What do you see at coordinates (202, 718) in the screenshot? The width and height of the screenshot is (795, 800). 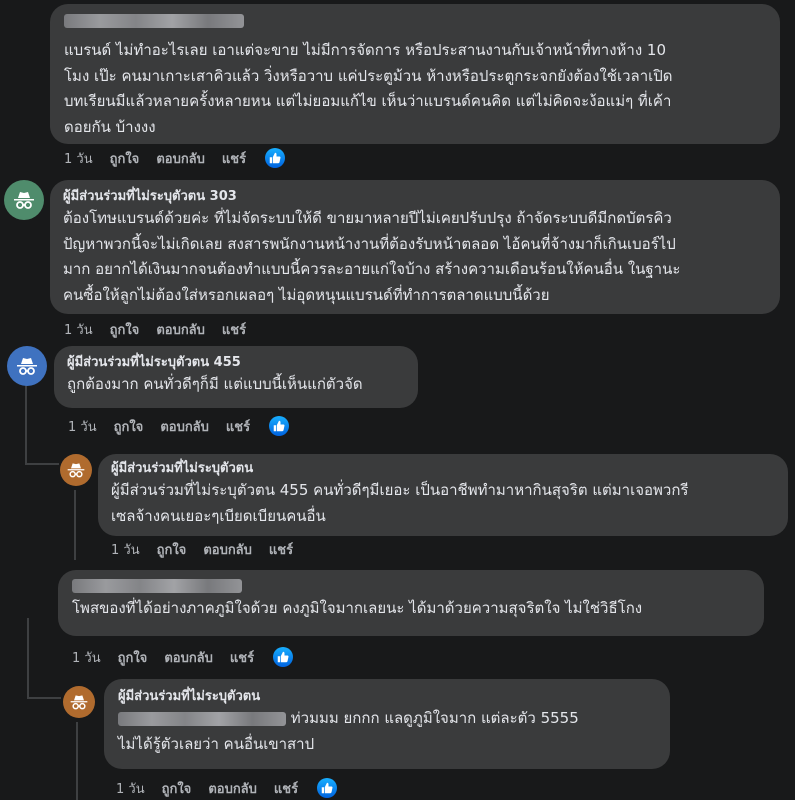 I see `blurred-mention` at bounding box center [202, 718].